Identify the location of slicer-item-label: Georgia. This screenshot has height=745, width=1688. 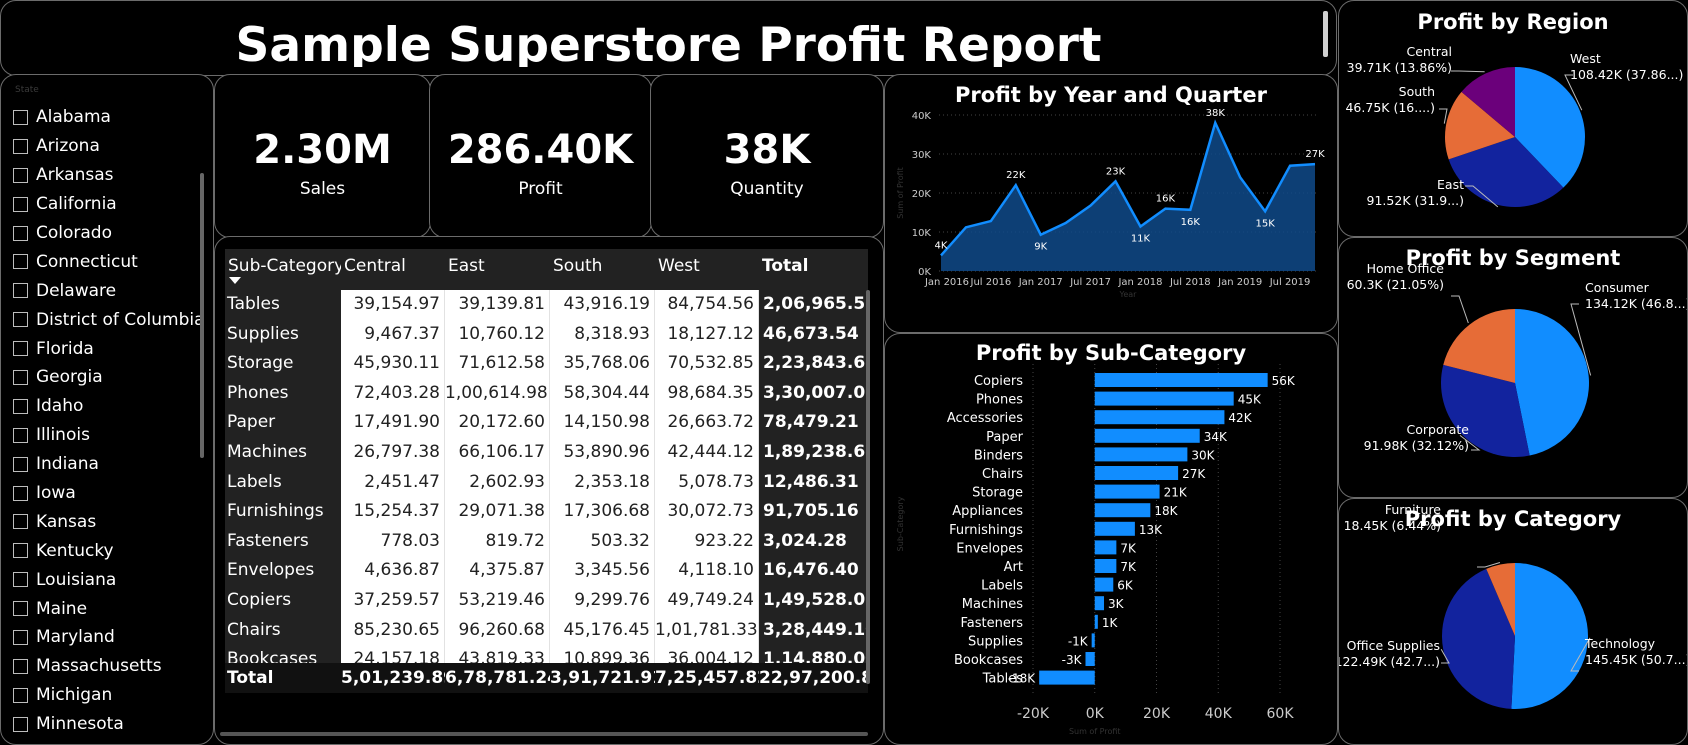
(69, 377).